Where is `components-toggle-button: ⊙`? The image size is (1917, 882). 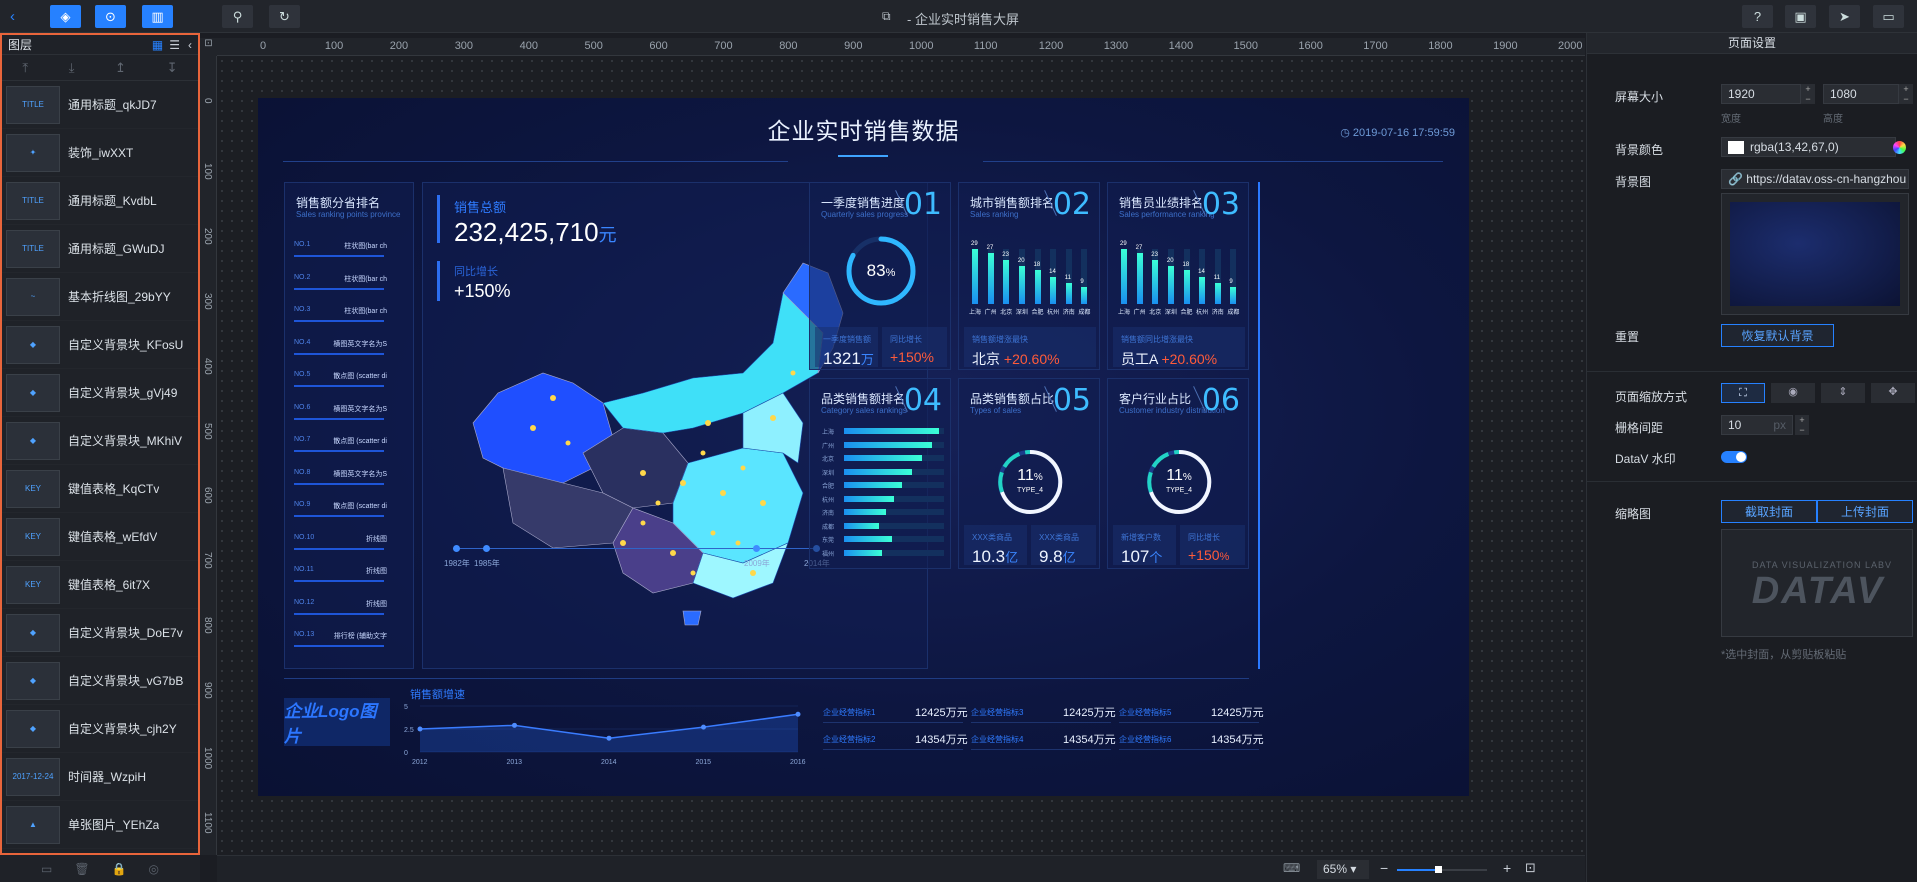
components-toggle-button: ⊙ is located at coordinates (110, 16).